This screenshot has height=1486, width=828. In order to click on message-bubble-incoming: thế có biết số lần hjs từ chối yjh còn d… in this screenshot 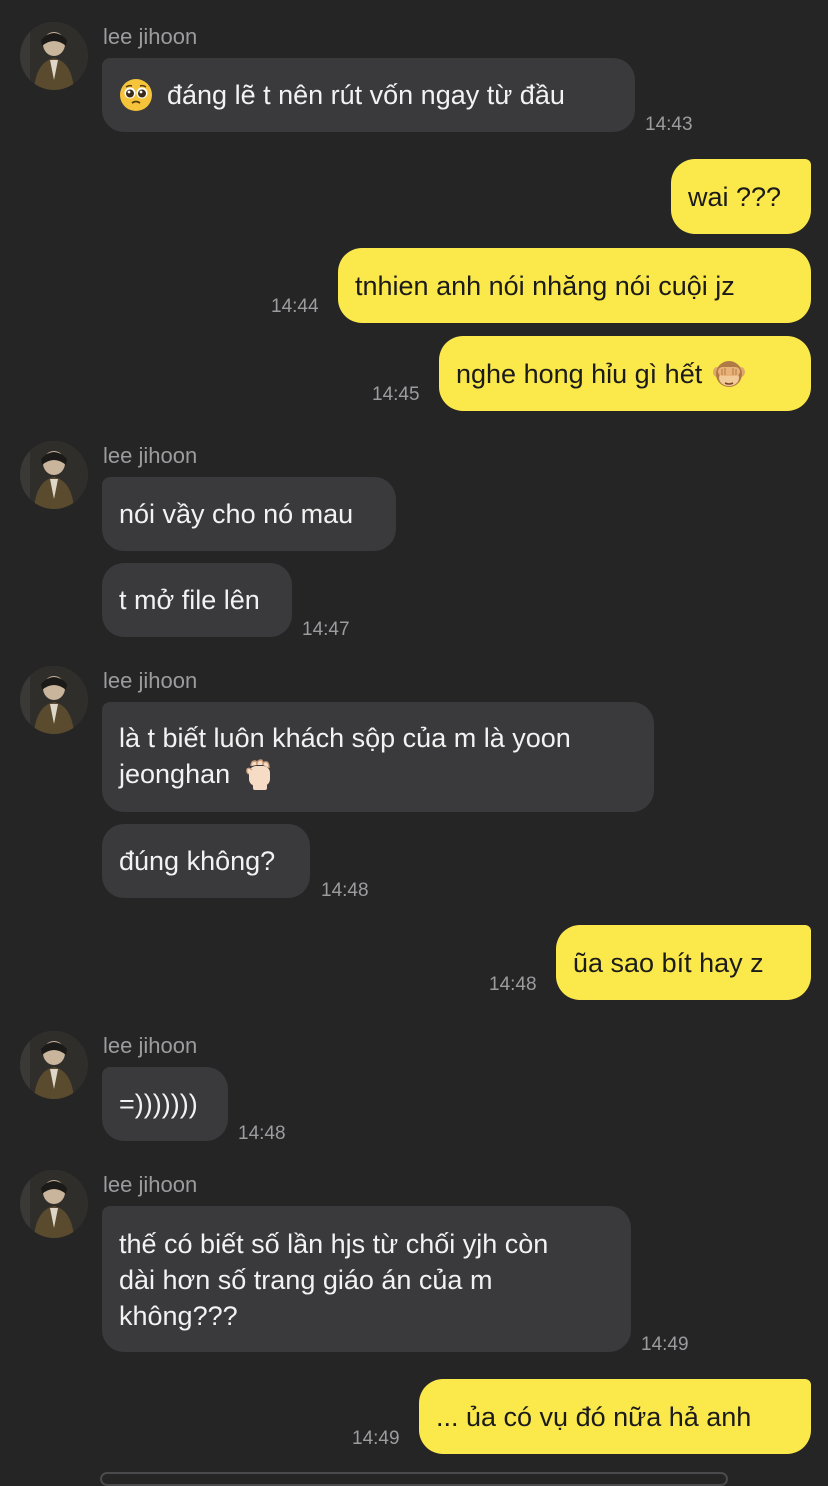, I will do `click(366, 1279)`.